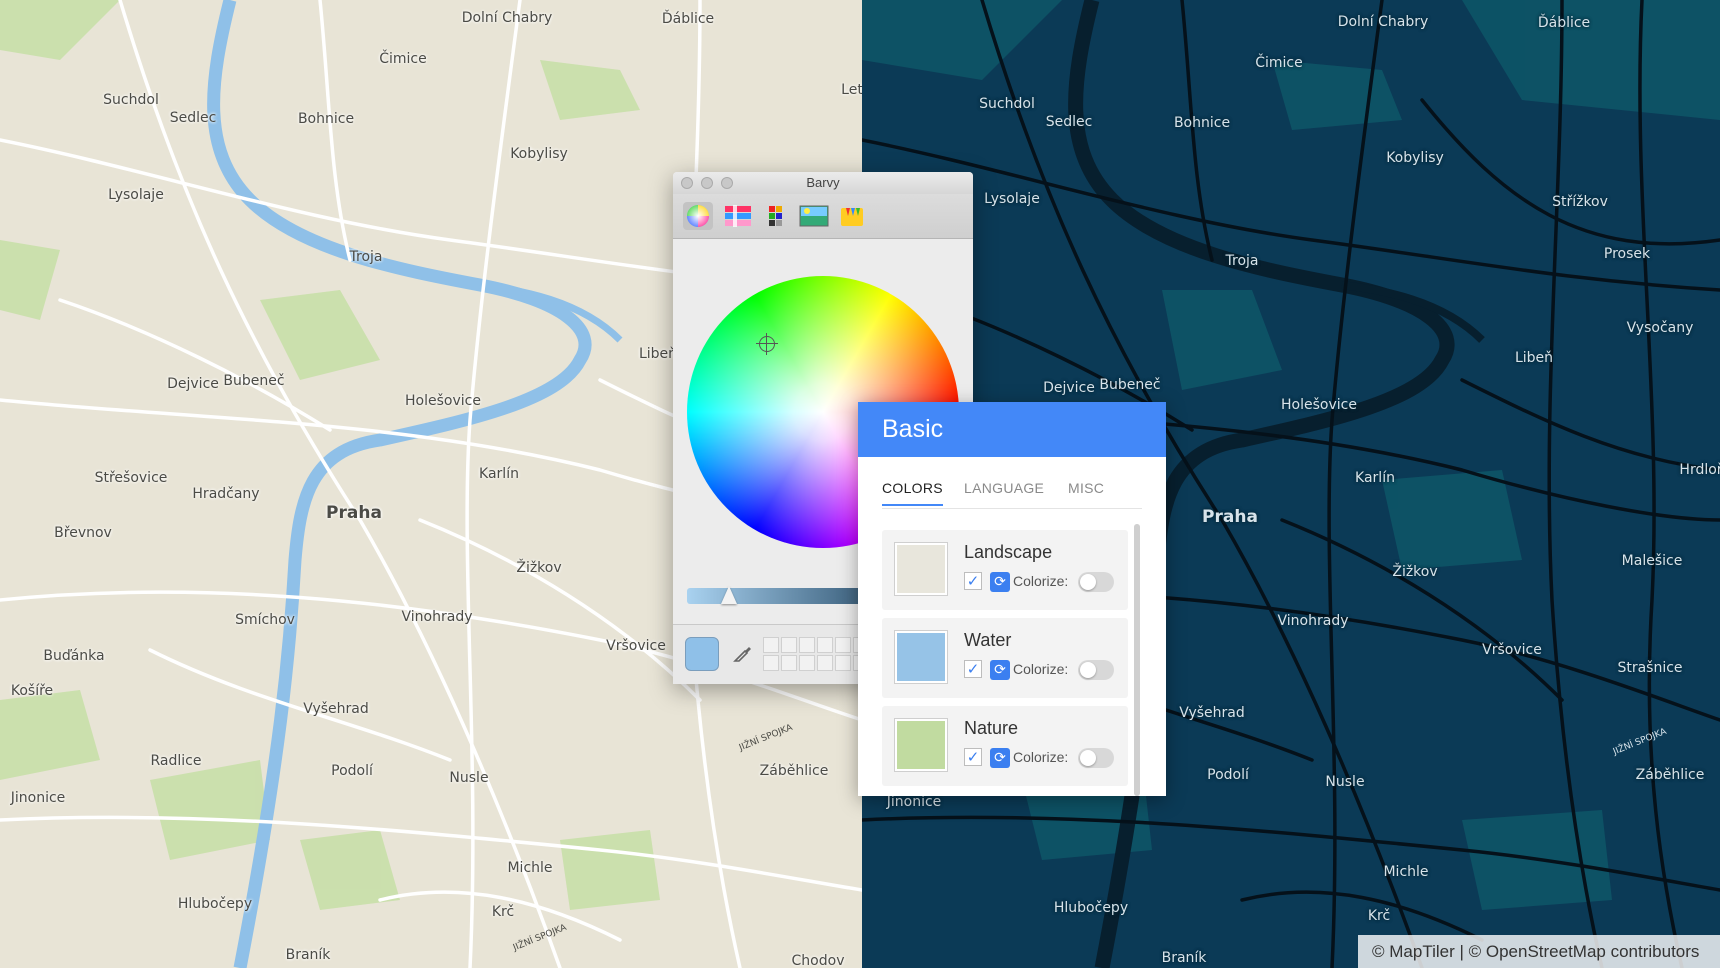  I want to click on layers-scrollbar-thumb, so click(1137, 660).